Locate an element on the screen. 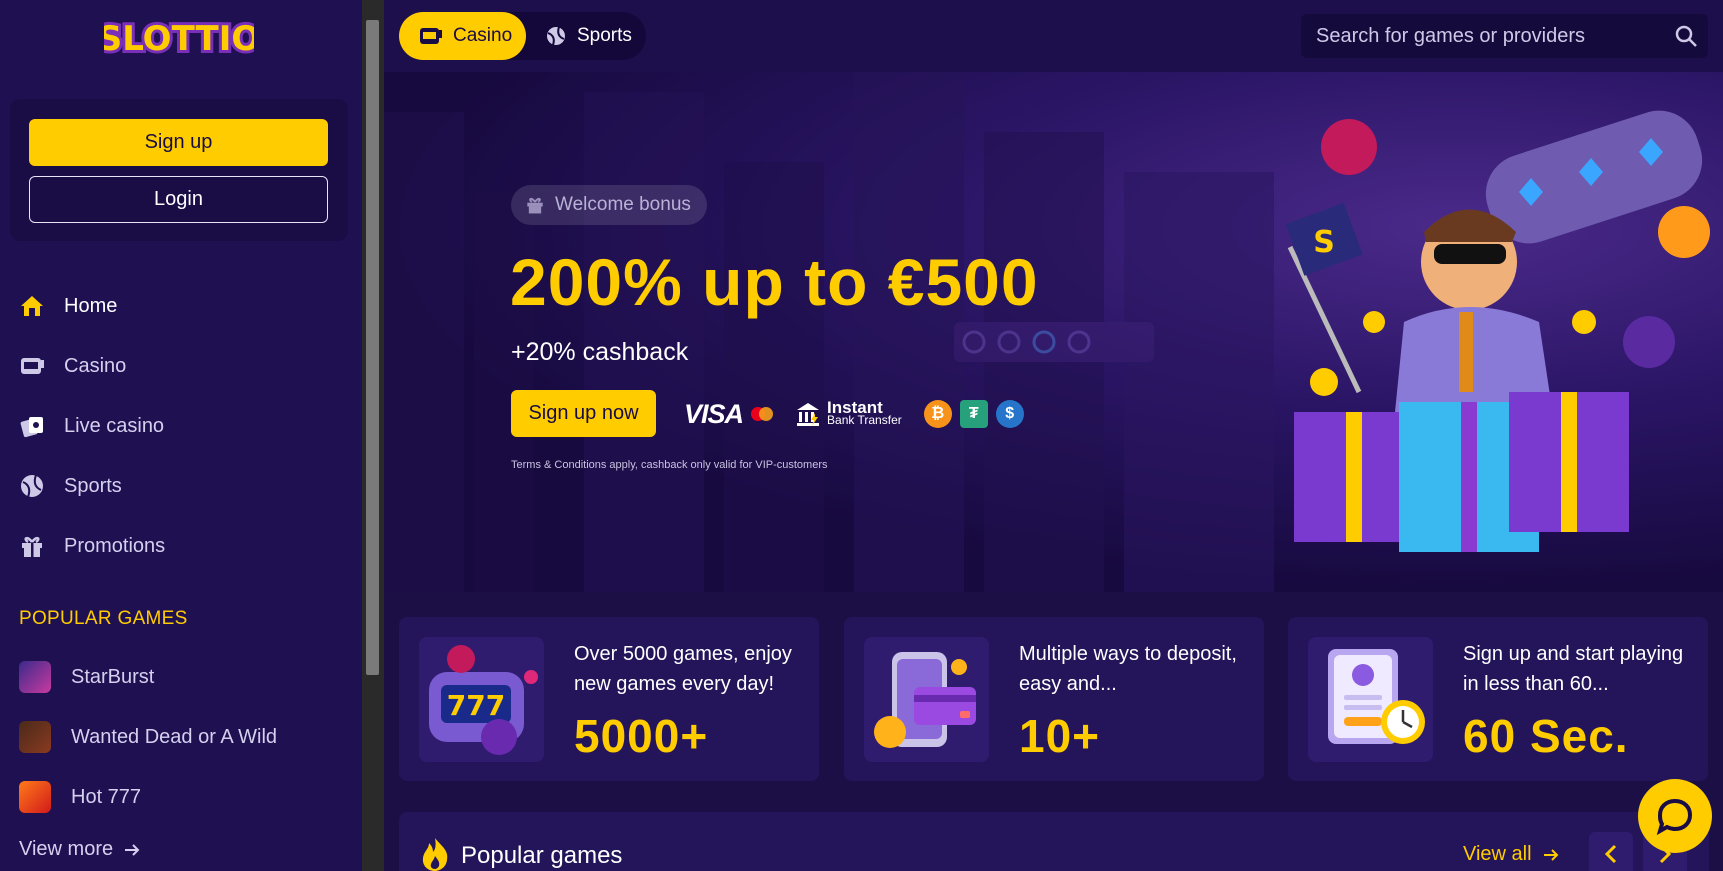 The image size is (1723, 871). welcome-bonus-badge: Welcome bonus is located at coordinates (609, 205).